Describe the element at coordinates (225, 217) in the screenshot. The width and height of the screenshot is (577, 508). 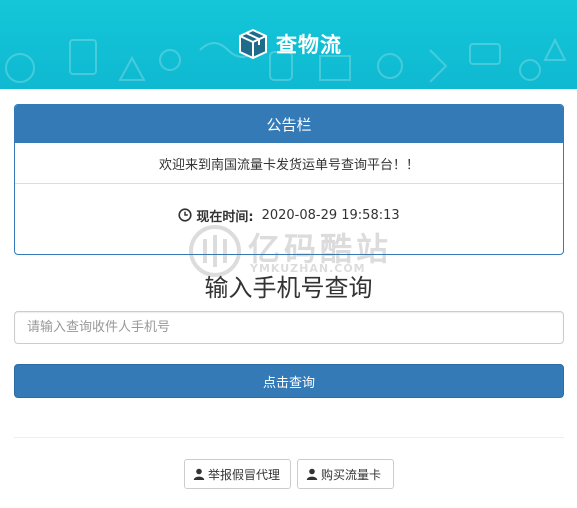
I see `time-label: 现在时间:` at that location.